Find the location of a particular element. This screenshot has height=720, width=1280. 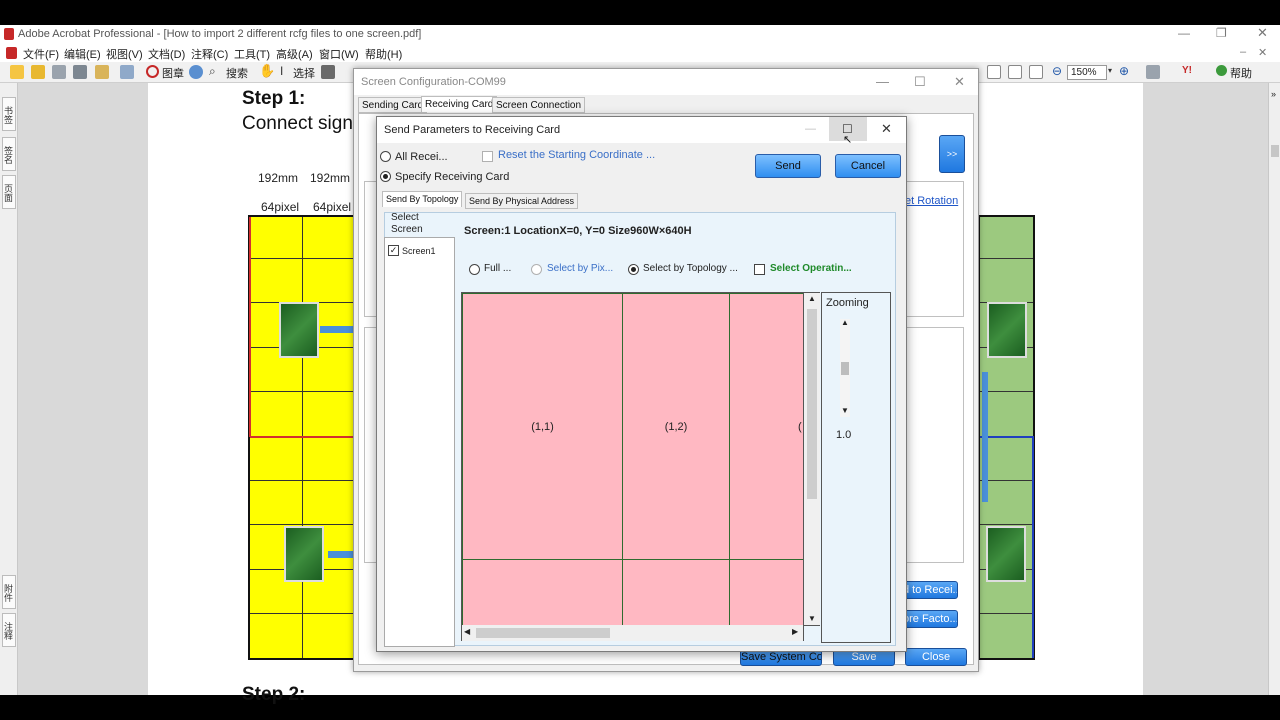

tab-signatures: 签名 is located at coordinates (9, 154).